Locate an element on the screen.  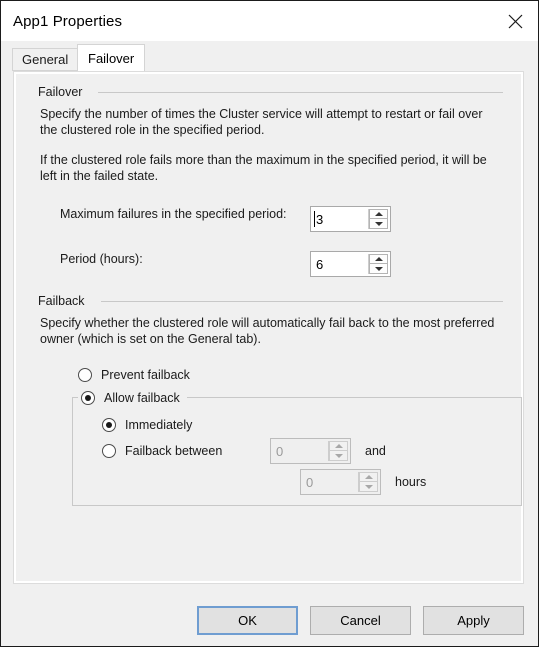
failback-group-header: Failback is located at coordinates (268, 301).